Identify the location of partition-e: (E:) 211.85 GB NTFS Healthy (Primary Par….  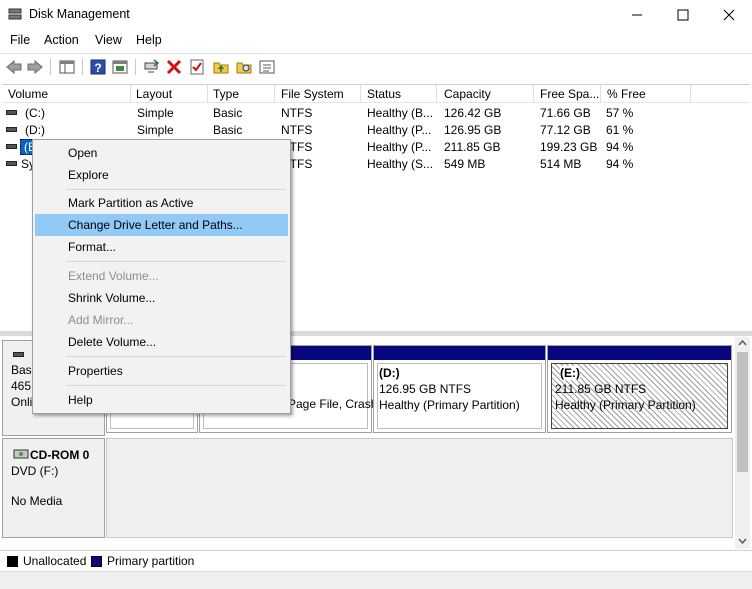
(639, 389).